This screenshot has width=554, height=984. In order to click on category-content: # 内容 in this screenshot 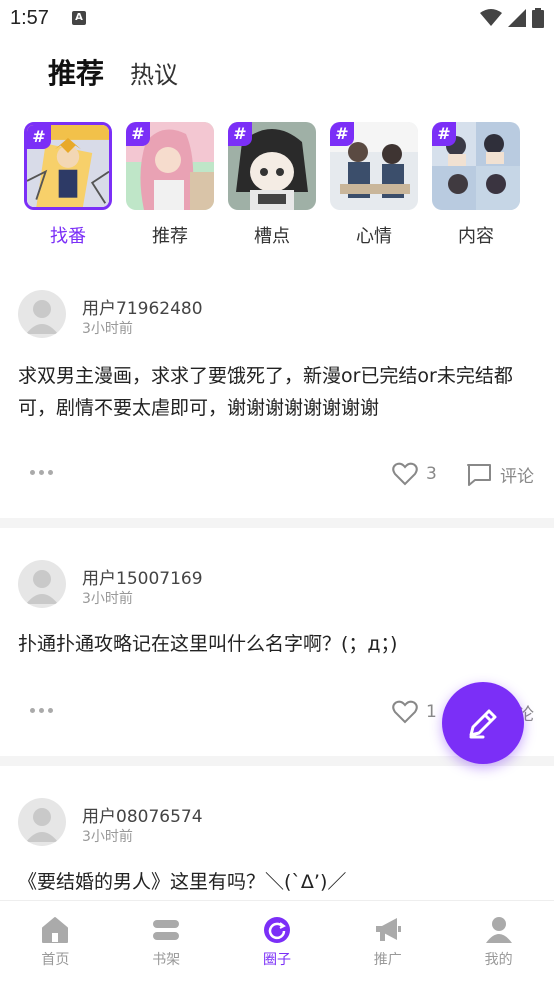, I will do `click(476, 185)`.